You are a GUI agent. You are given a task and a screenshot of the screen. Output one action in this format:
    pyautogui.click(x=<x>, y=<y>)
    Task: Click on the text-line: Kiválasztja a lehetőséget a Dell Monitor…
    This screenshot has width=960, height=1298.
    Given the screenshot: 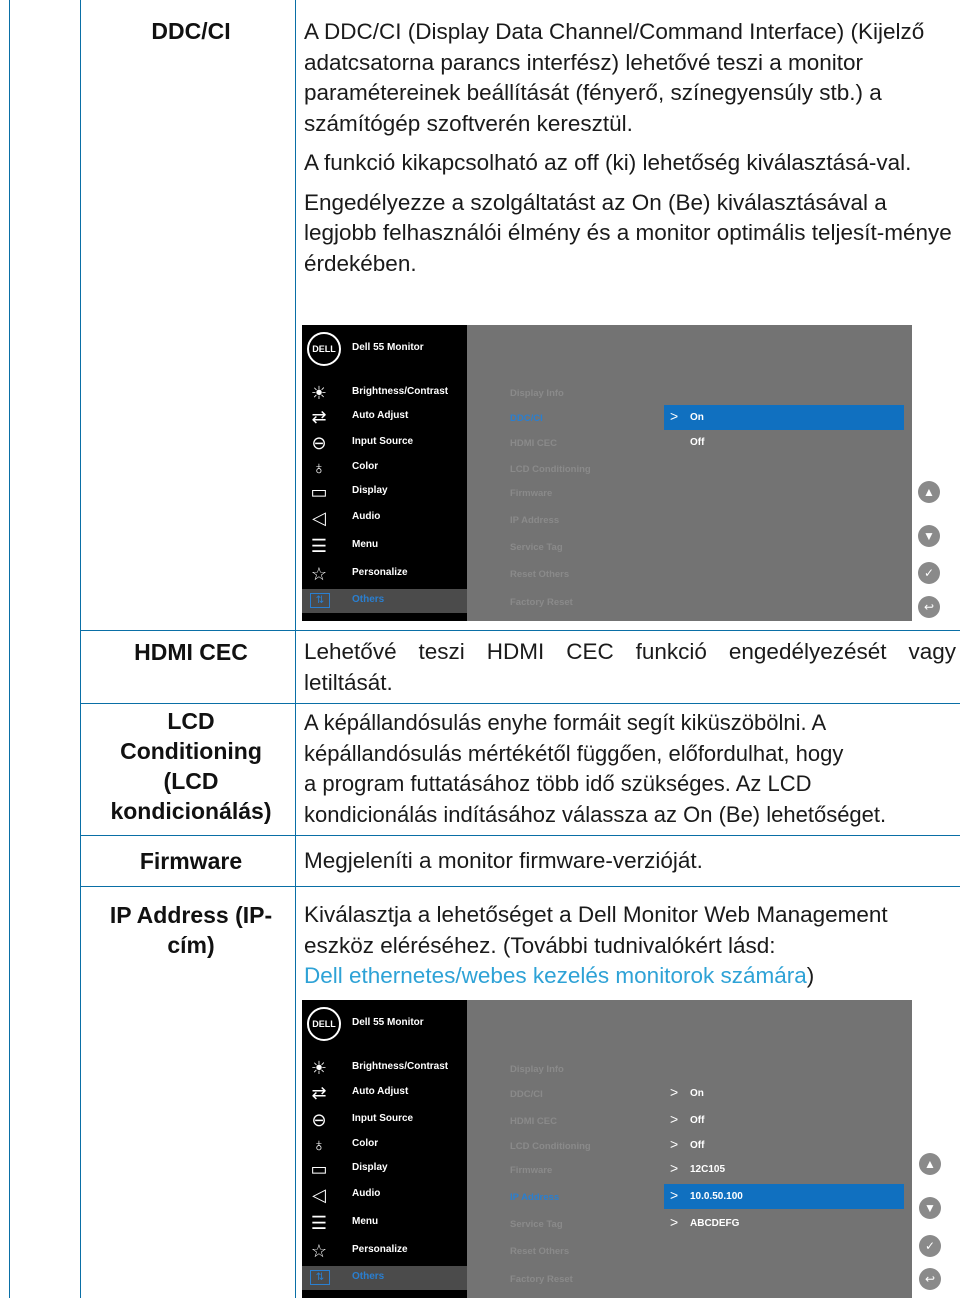 What is the action you would take?
    pyautogui.click(x=596, y=914)
    